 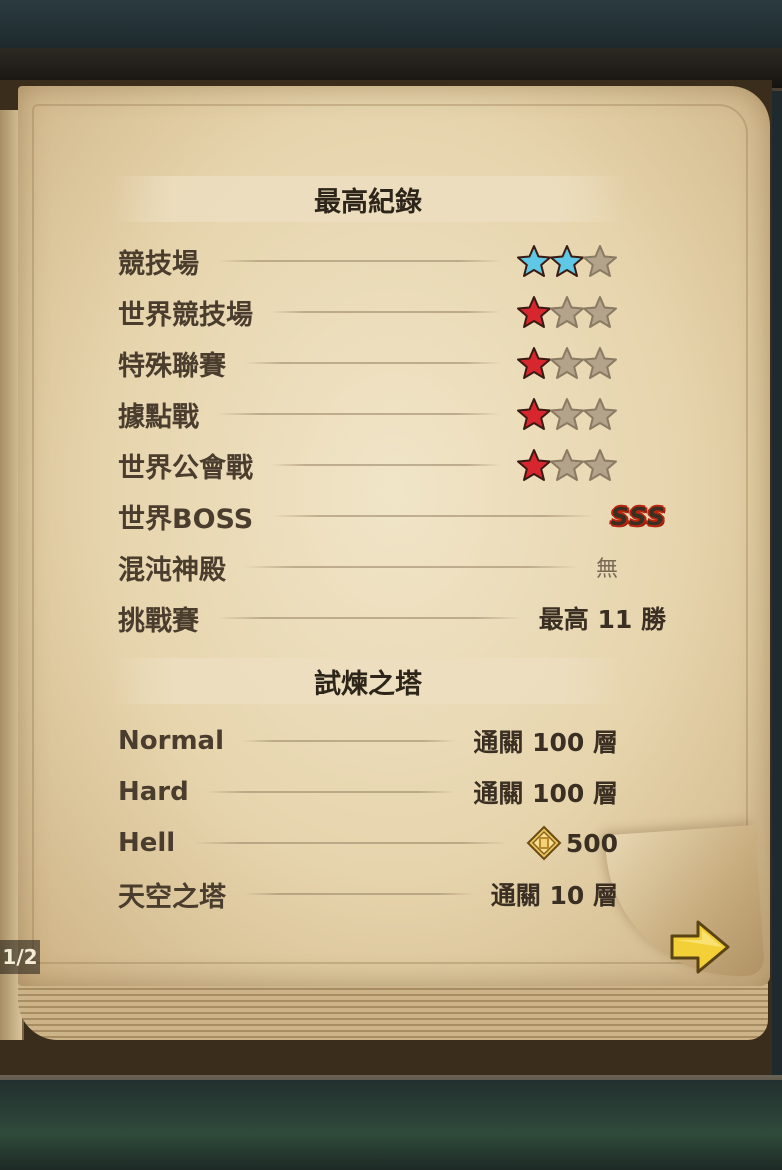 I want to click on tower-row-sky: 天空之塔 通關 10 層, so click(x=368, y=894).